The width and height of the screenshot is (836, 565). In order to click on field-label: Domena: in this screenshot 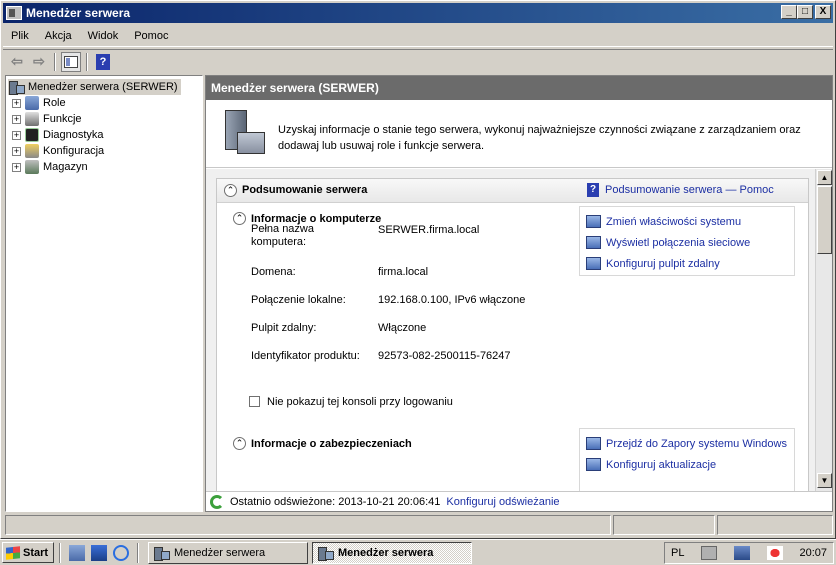, I will do `click(273, 272)`.